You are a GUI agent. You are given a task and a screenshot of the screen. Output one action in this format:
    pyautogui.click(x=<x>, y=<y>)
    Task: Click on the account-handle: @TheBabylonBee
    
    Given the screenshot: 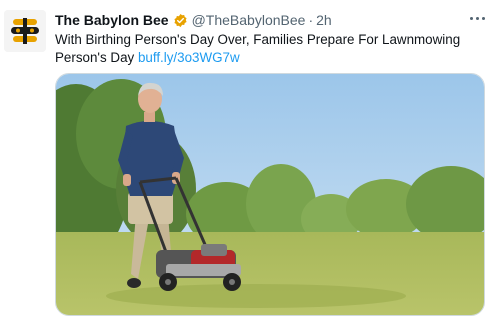 What is the action you would take?
    pyautogui.click(x=249, y=20)
    